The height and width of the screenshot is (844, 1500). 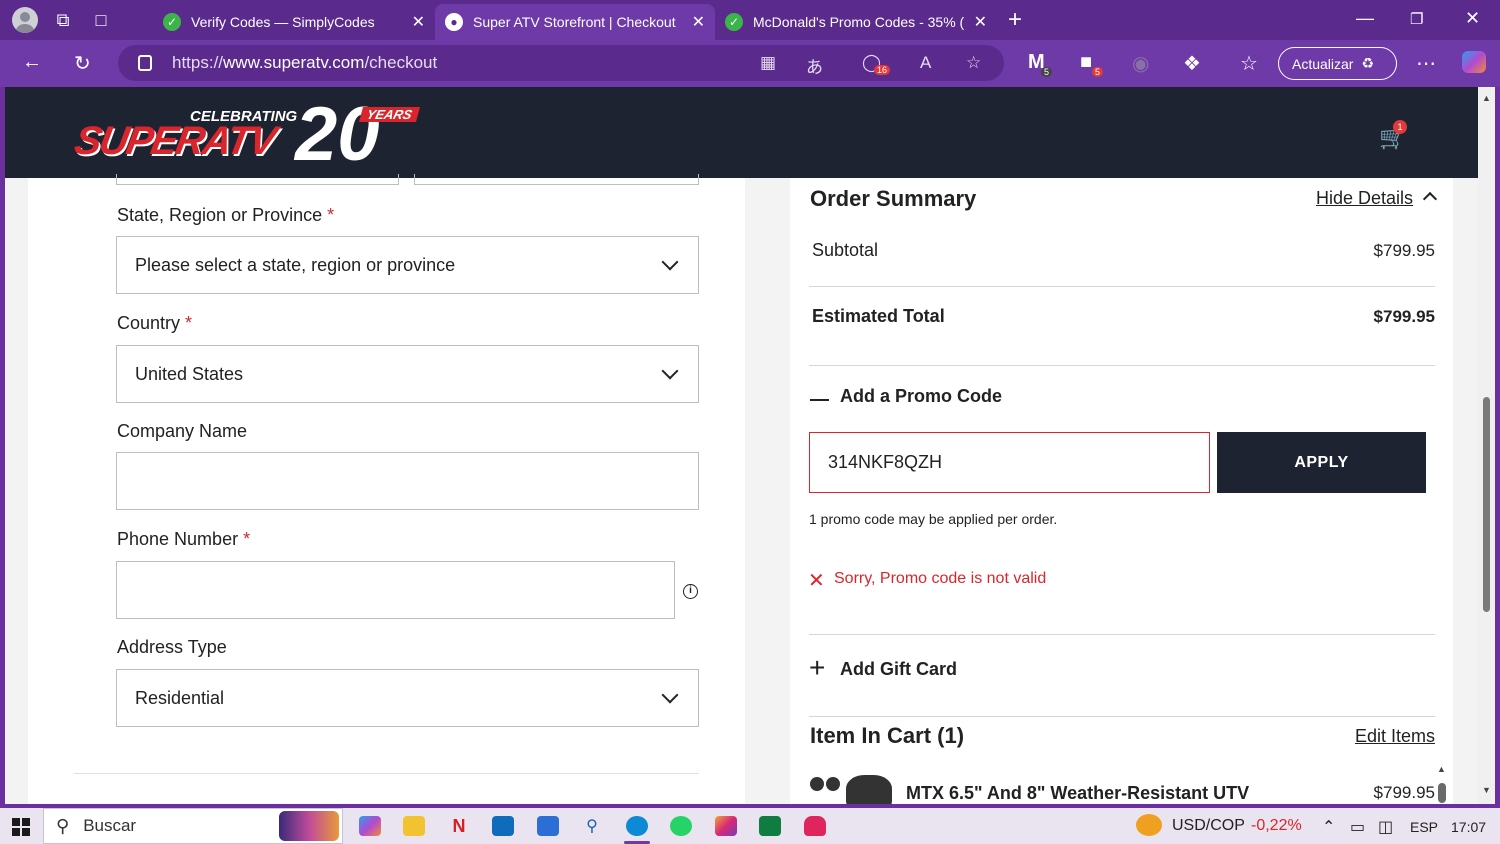 I want to click on restore-button: ❐, so click(x=1416, y=19).